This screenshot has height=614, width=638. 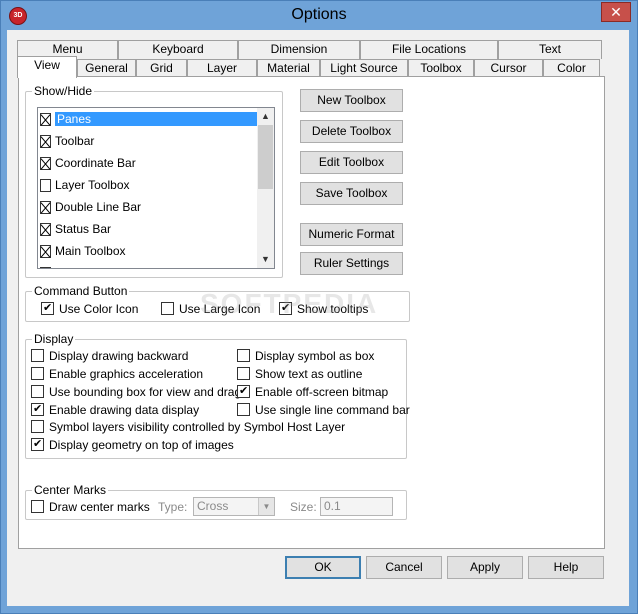 I want to click on new-toolbox-button: New Toolbox, so click(x=351, y=100).